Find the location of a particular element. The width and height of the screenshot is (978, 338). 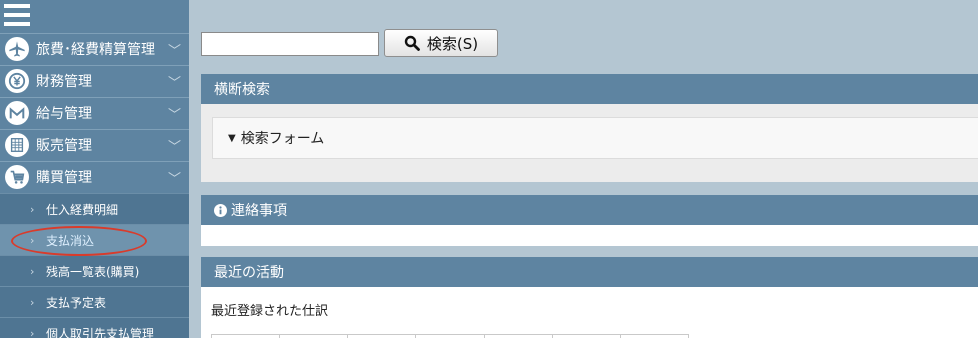

notice-panel is located at coordinates (589, 235).